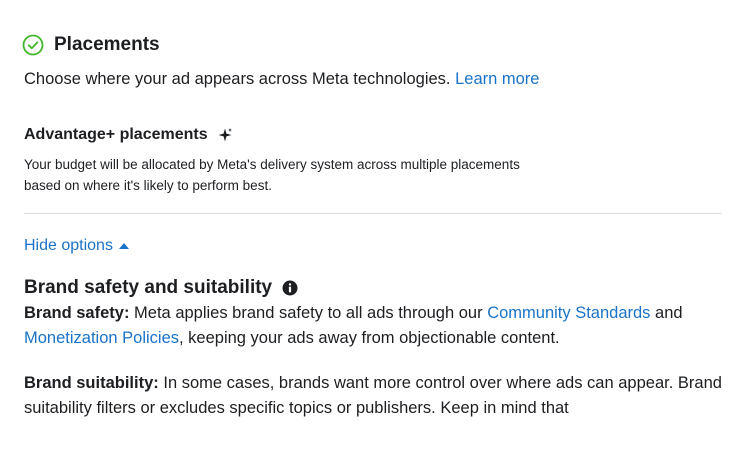  I want to click on check-circle-icon, so click(33, 45).